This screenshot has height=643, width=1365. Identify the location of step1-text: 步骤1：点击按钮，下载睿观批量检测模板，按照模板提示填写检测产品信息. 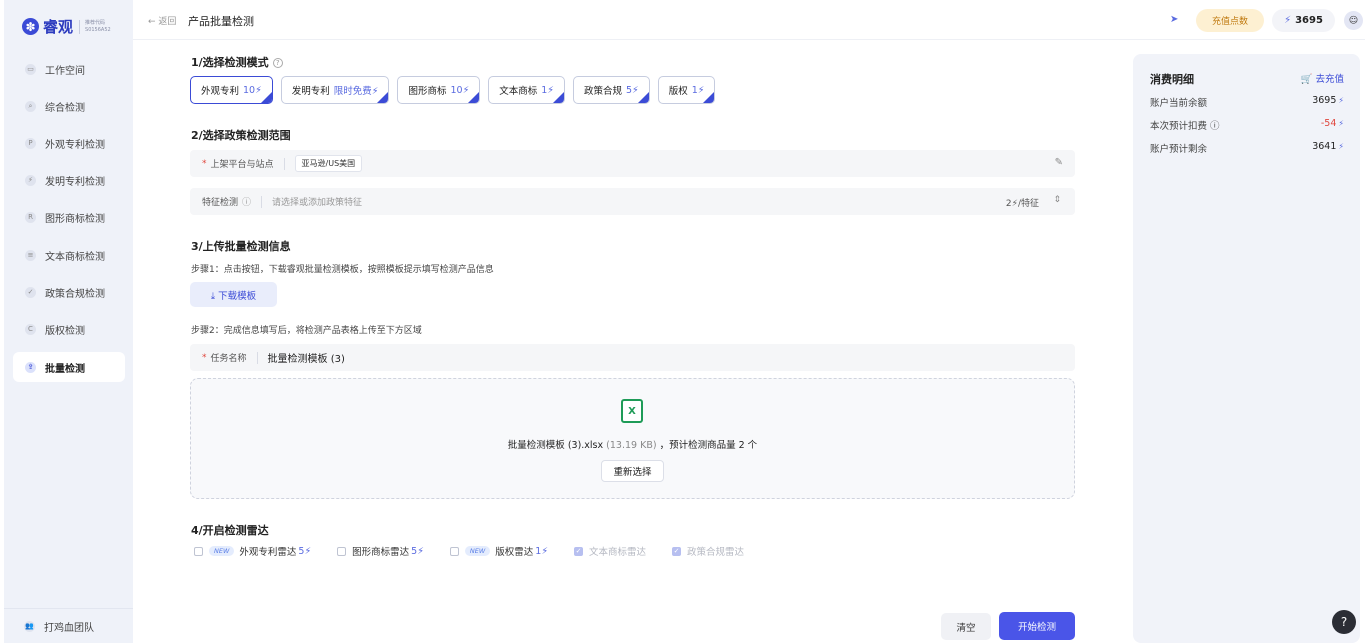
(342, 270).